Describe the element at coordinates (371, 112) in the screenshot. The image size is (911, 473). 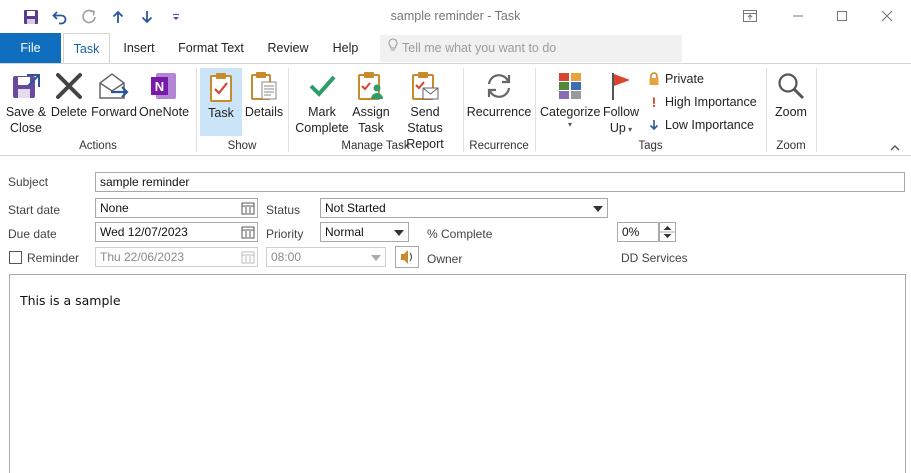
I see `assign-task-label-1: Assign` at that location.